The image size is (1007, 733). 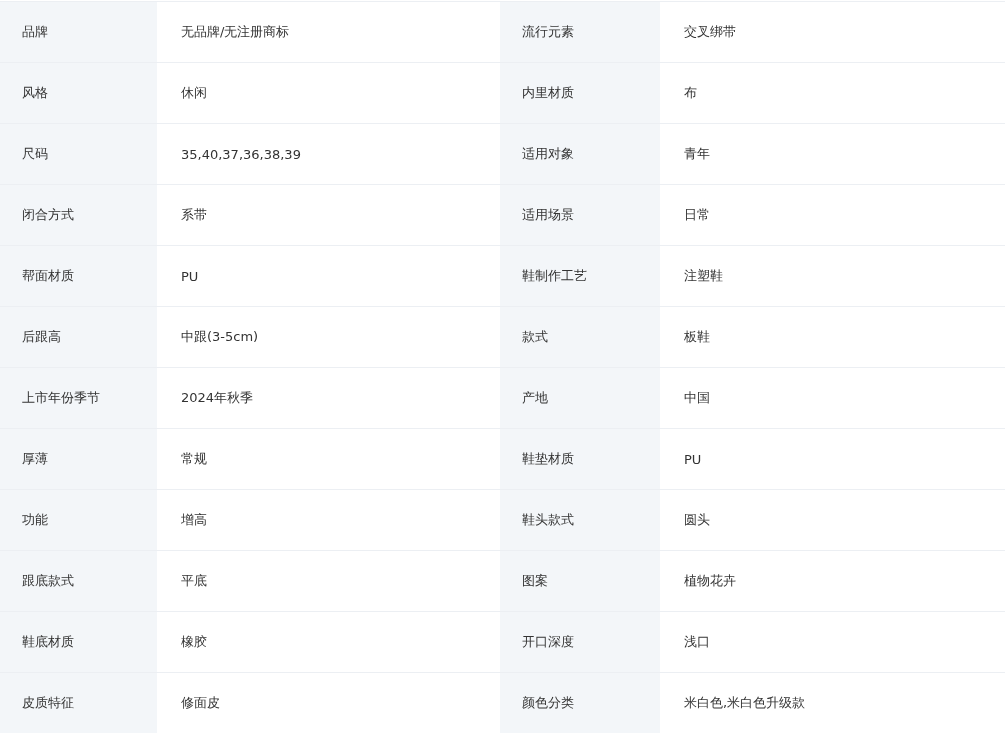 I want to click on attribute-label-cell: 流行元素, so click(x=580, y=32).